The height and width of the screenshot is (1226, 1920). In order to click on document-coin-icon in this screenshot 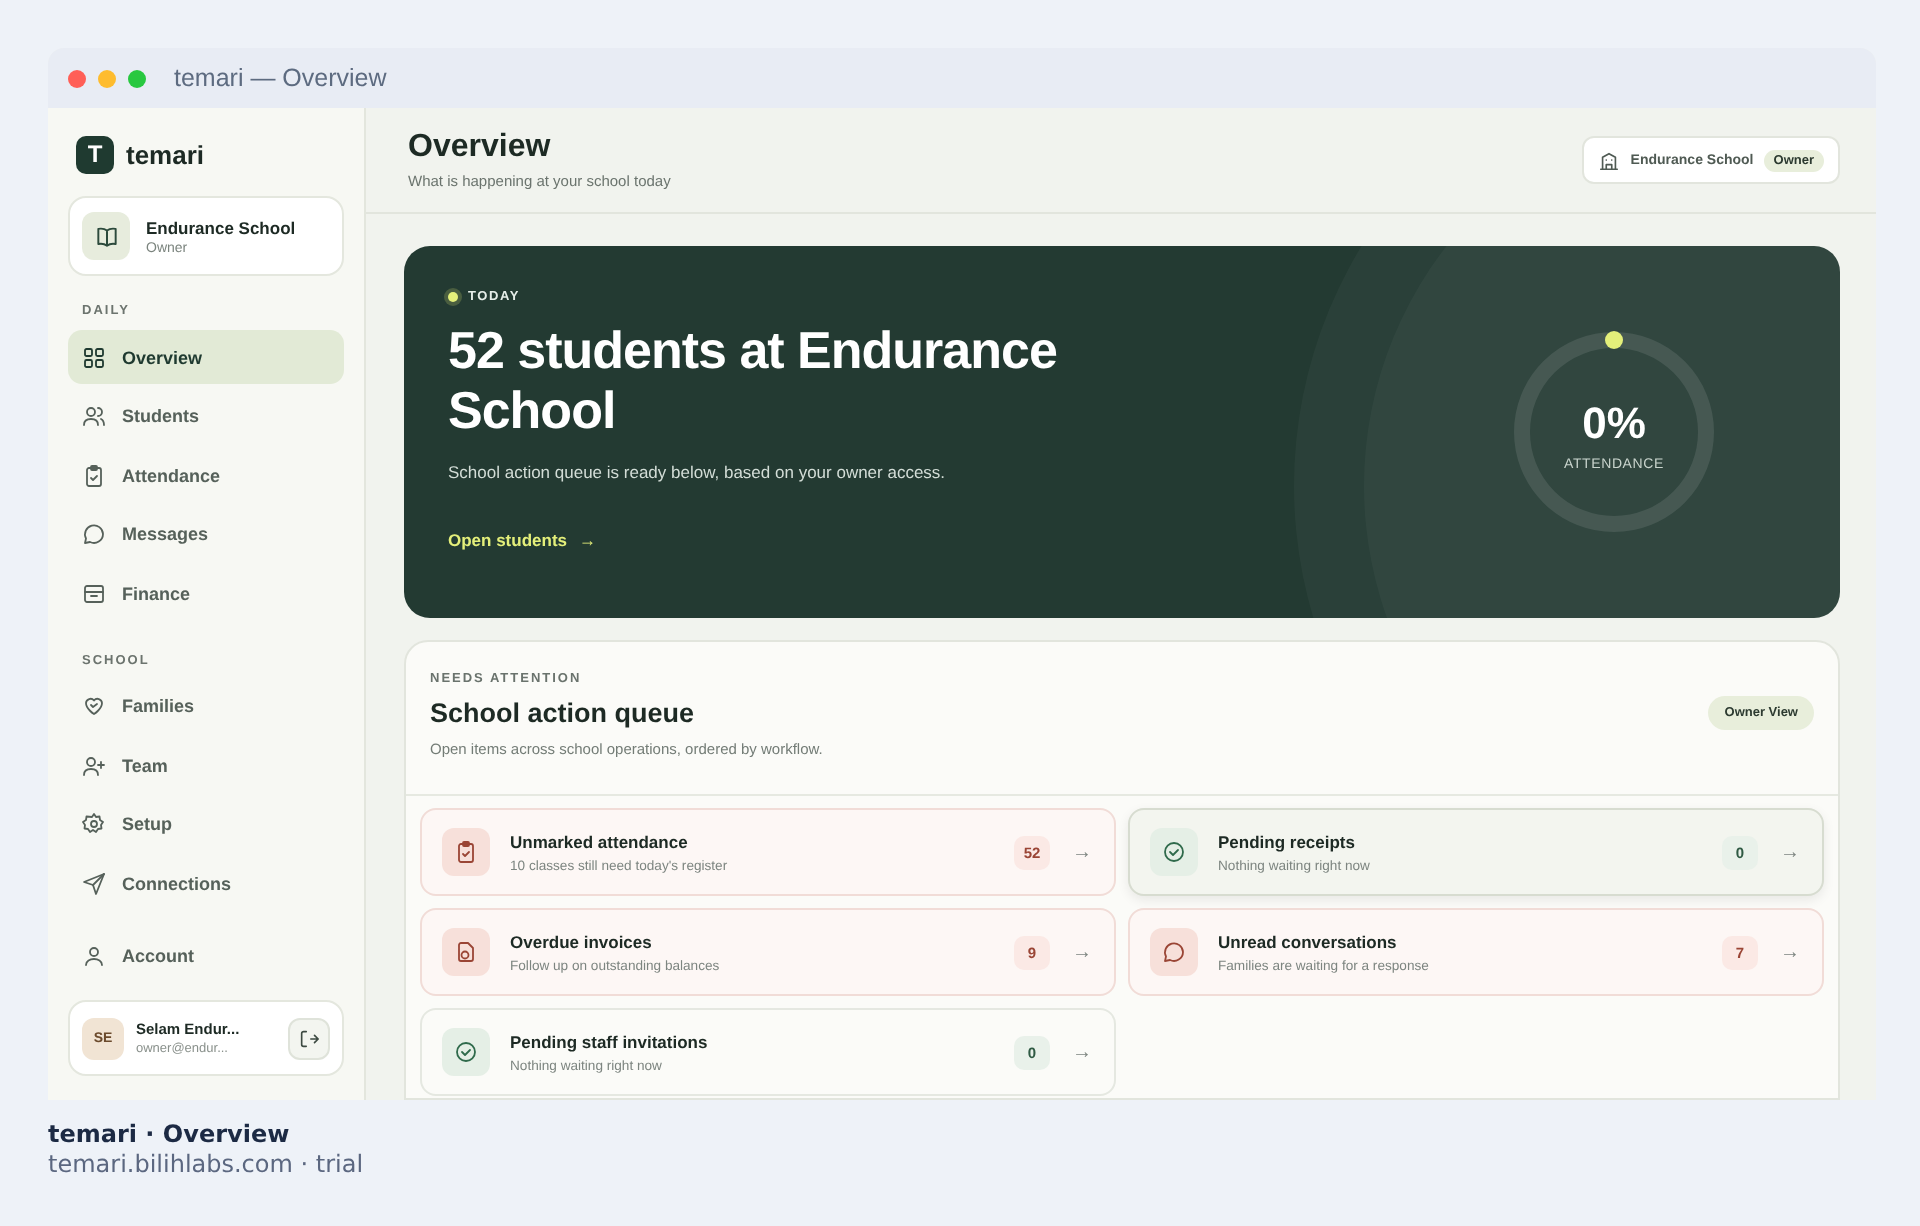, I will do `click(466, 952)`.